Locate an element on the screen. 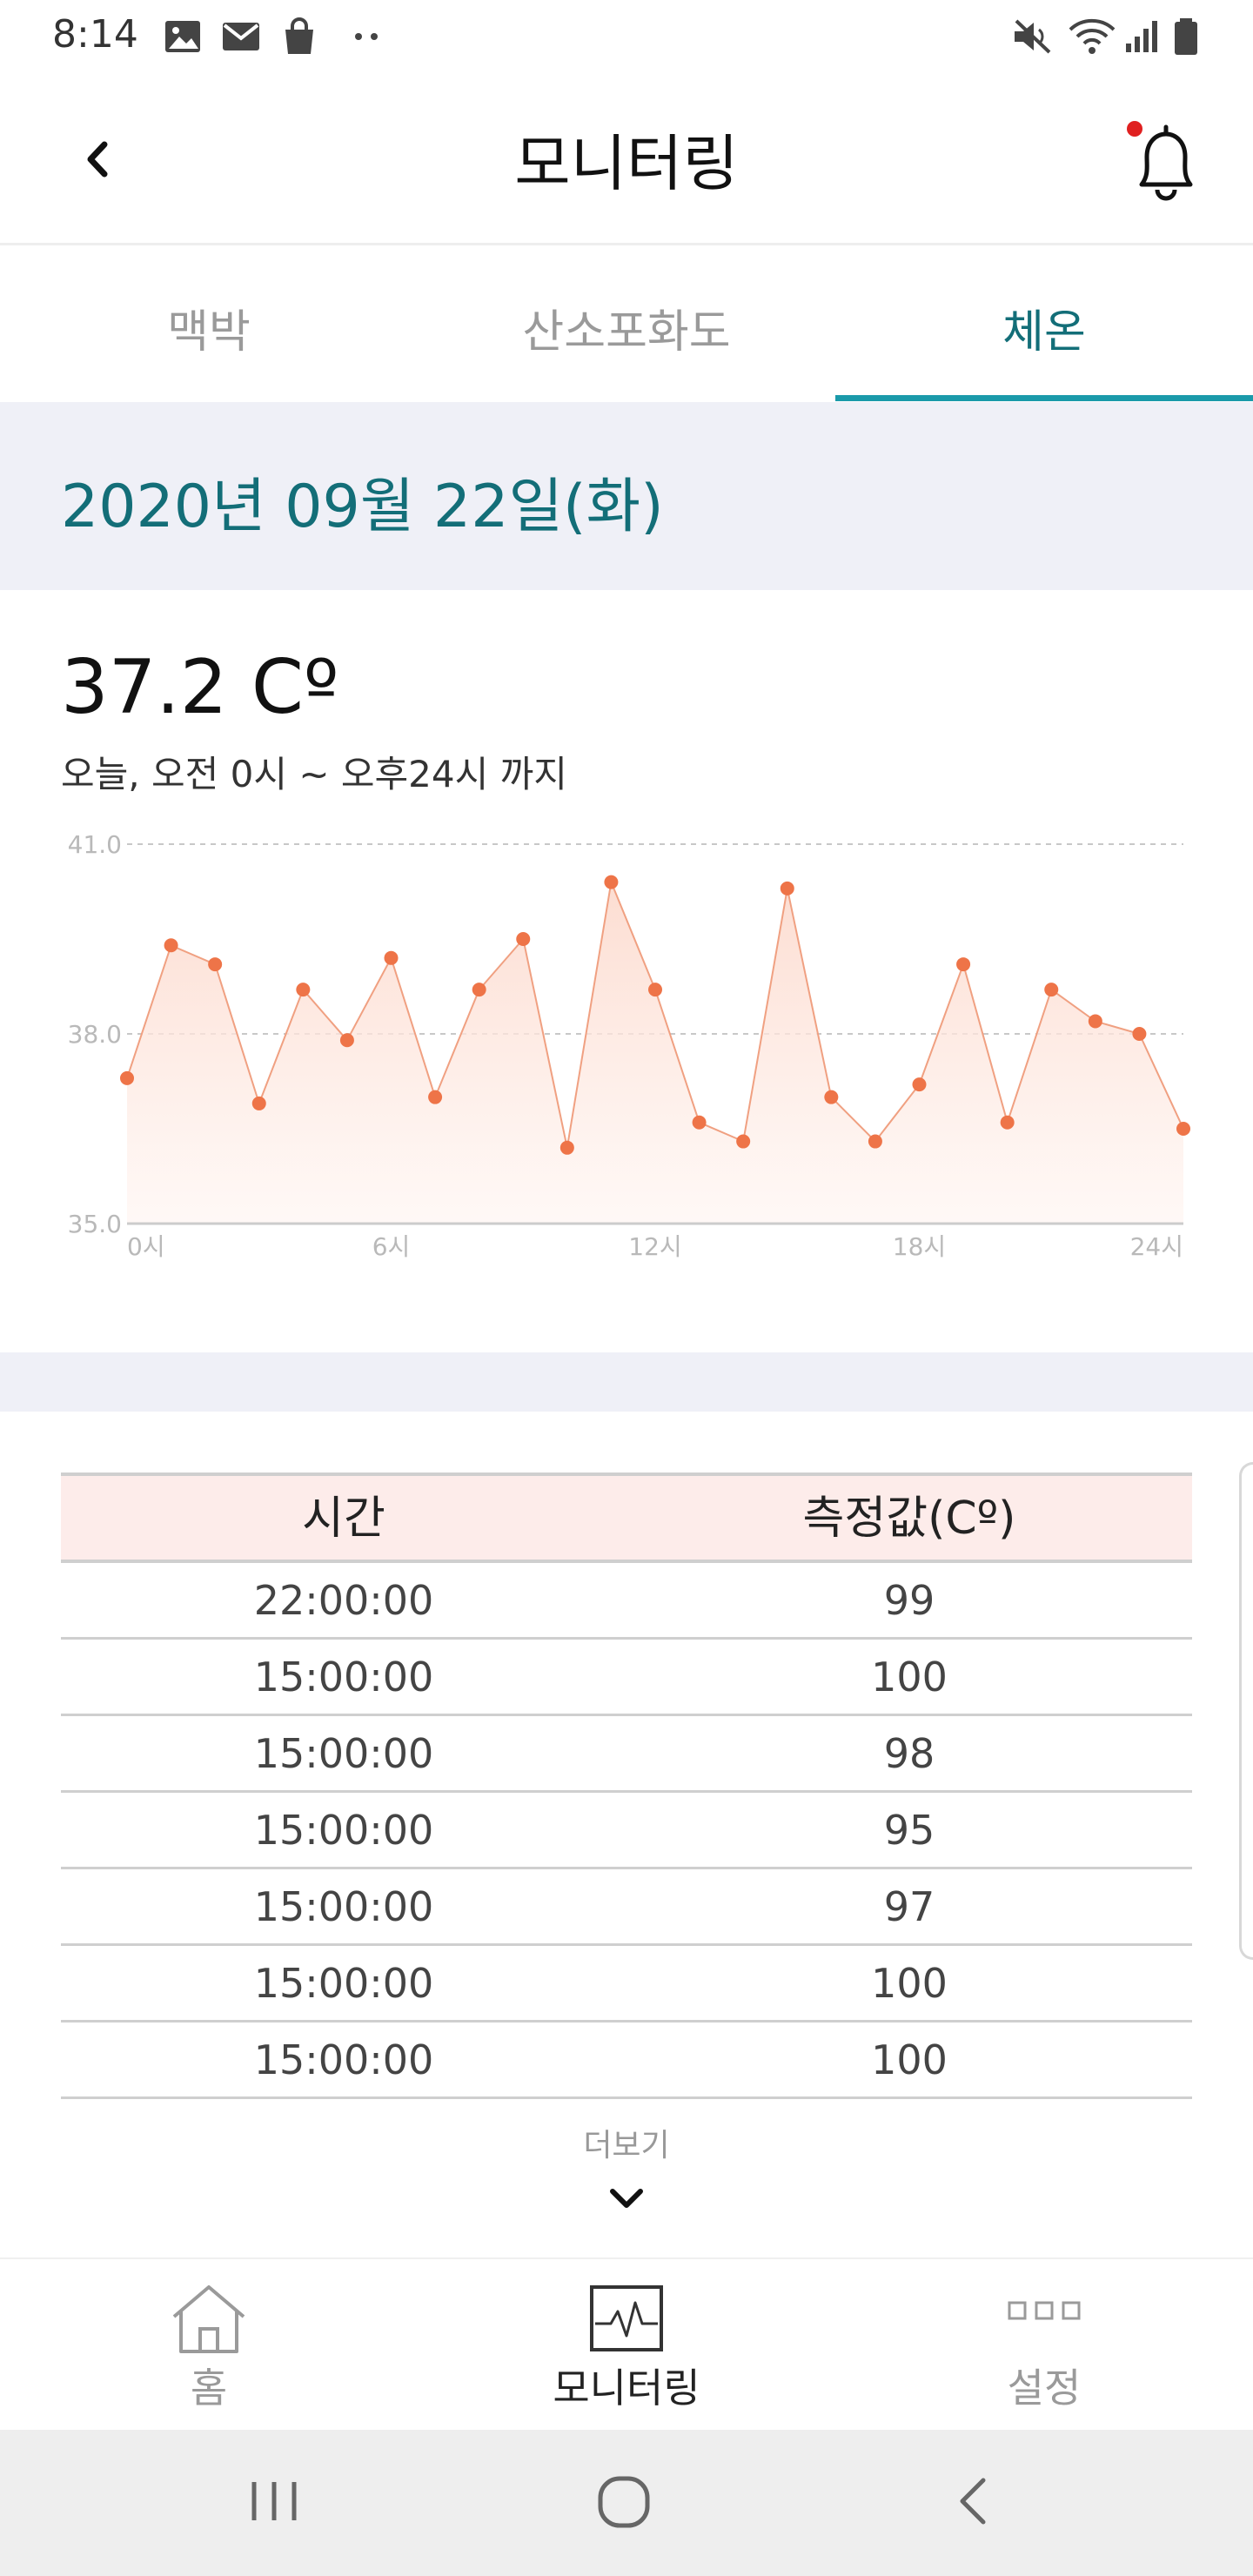  cell-value: 98 is located at coordinates (909, 1754).